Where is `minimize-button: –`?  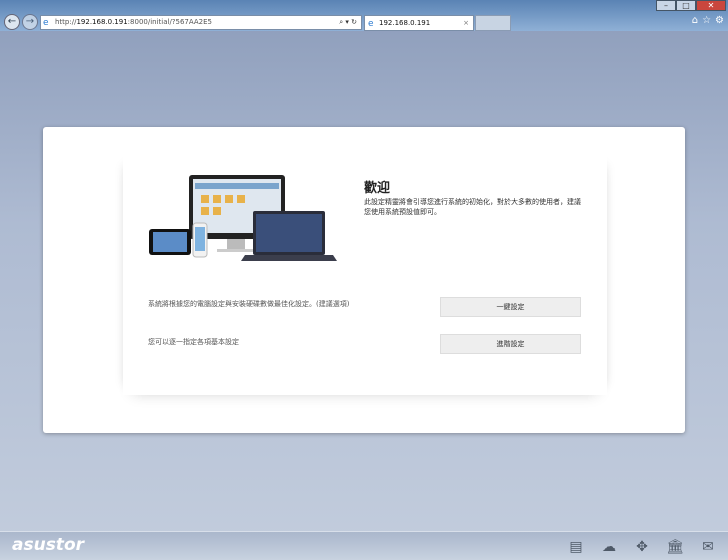
minimize-button: – is located at coordinates (666, 5).